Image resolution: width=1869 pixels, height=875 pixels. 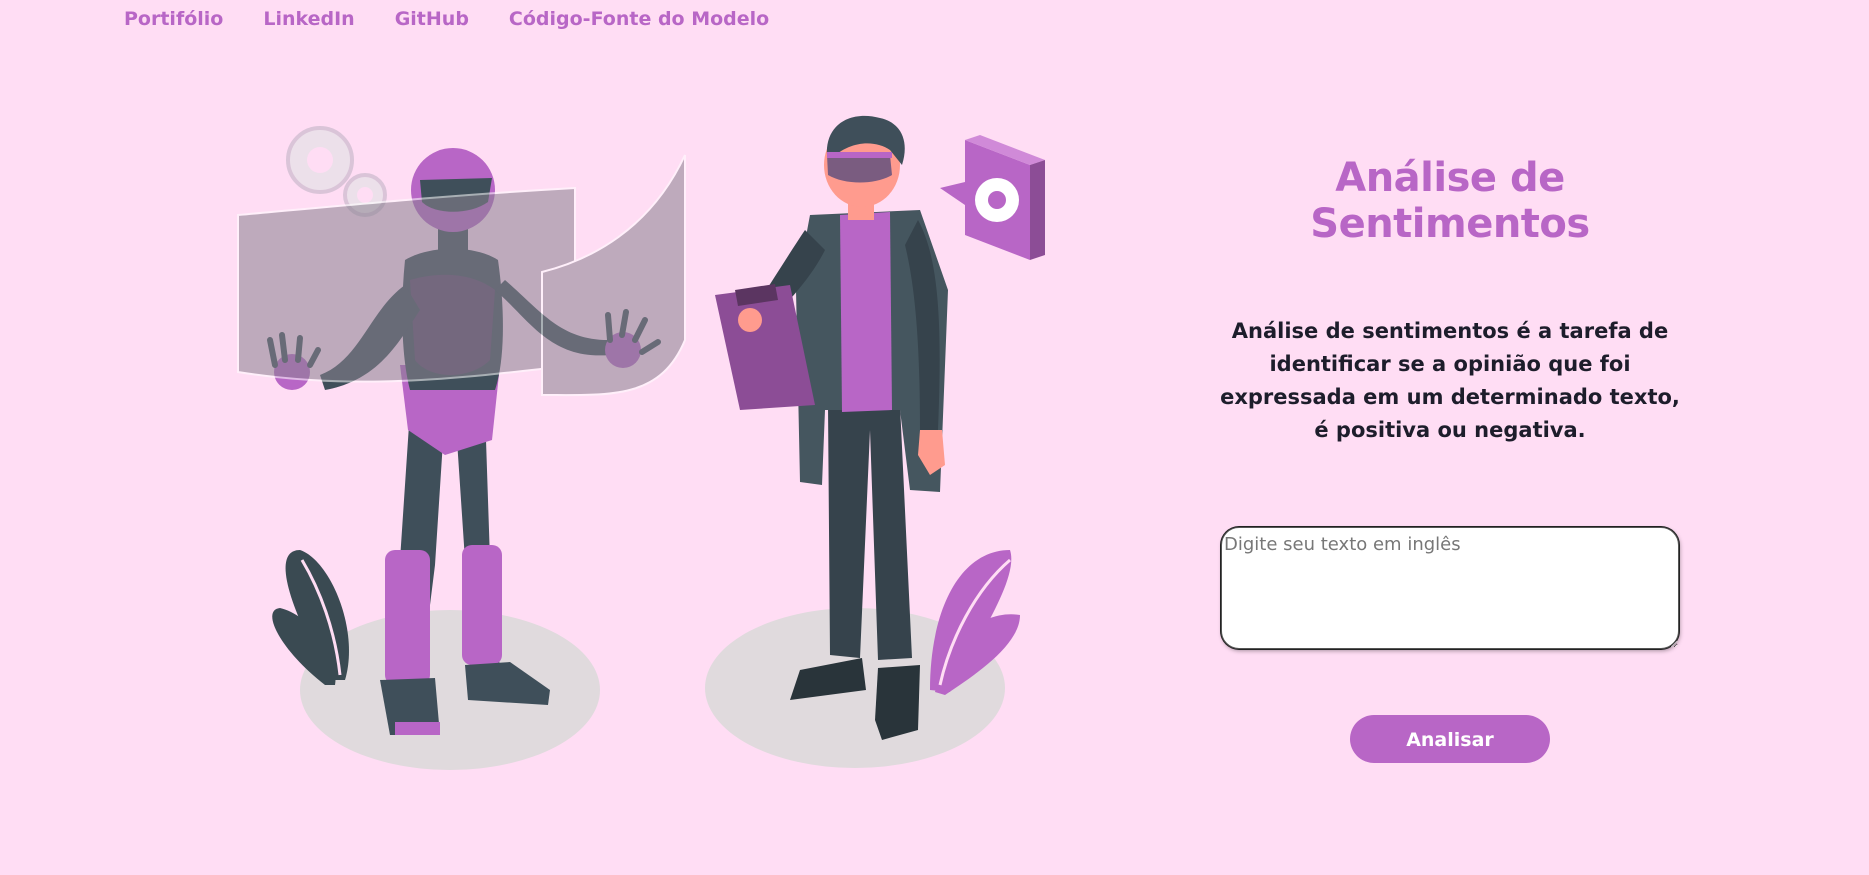 What do you see at coordinates (975, 622) in the screenshot?
I see `plant-right-icon` at bounding box center [975, 622].